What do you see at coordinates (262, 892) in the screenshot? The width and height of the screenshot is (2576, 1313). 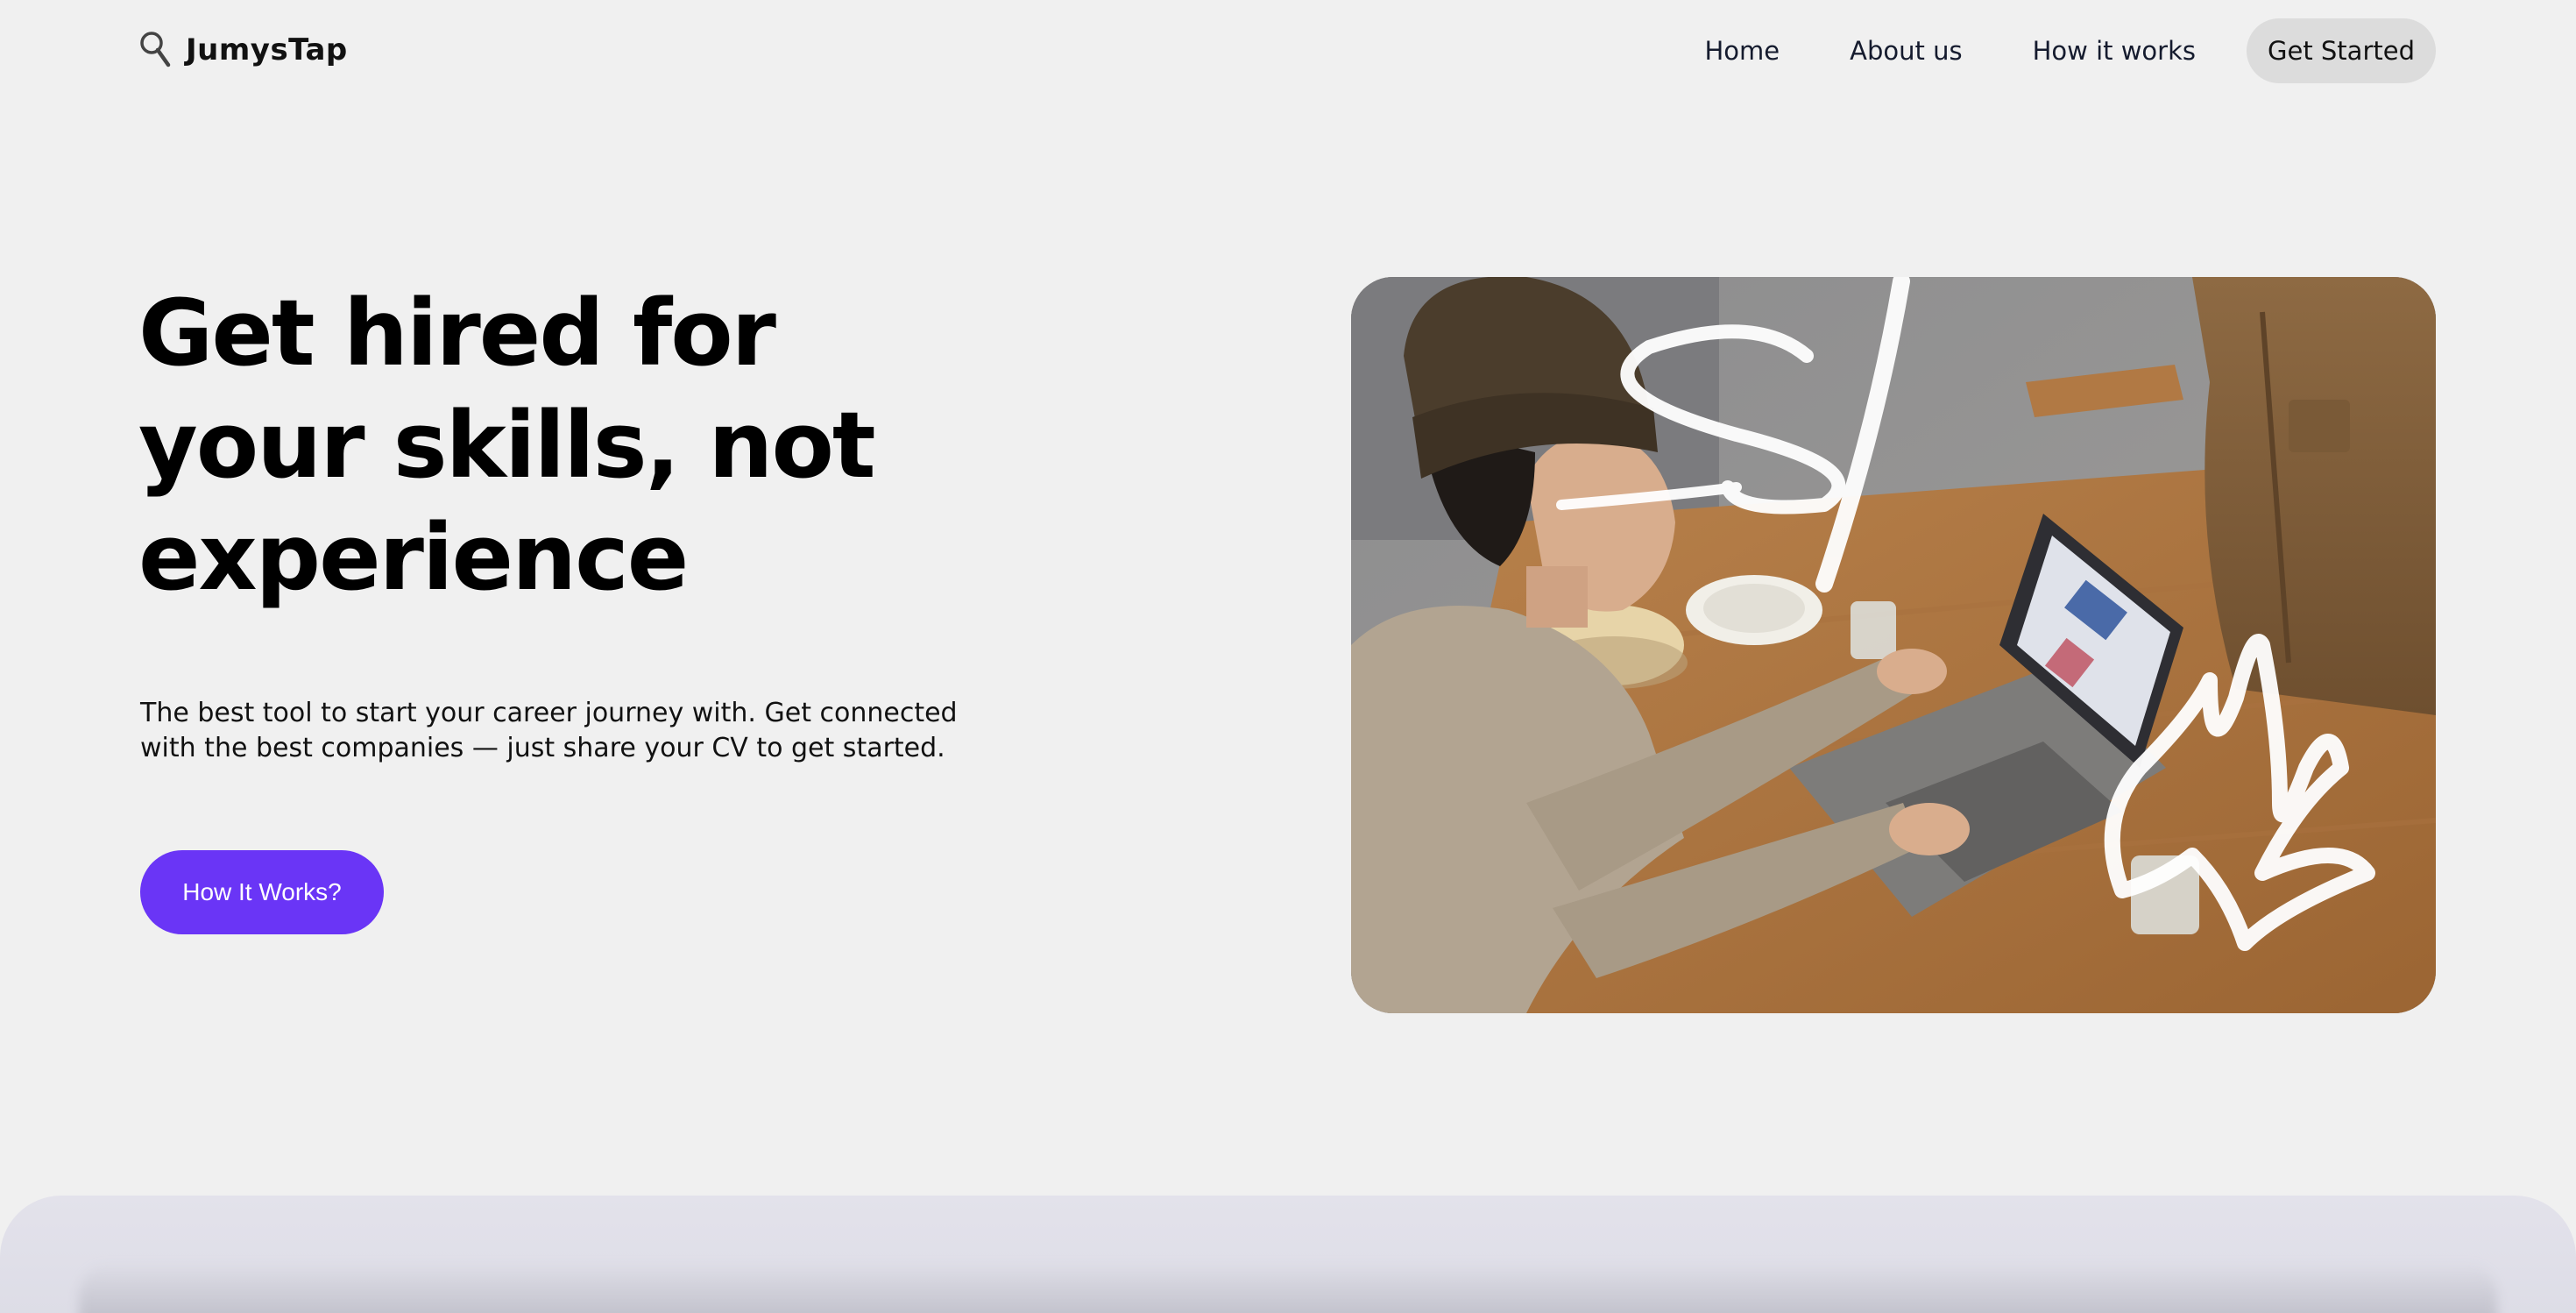 I see `how-it-works-button: How It Works?` at bounding box center [262, 892].